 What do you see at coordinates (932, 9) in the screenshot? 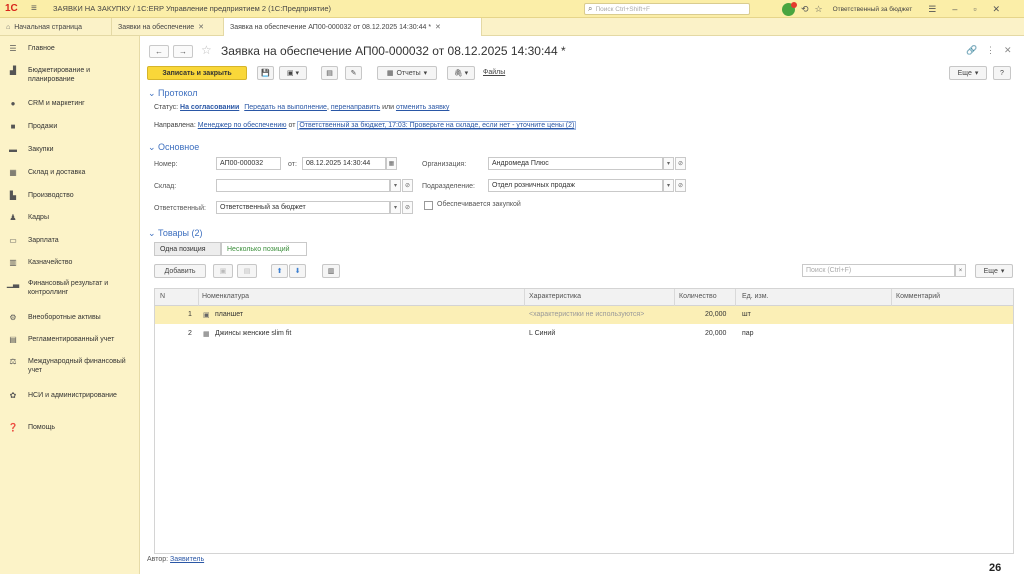
I see `settings-icon: ☰` at bounding box center [932, 9].